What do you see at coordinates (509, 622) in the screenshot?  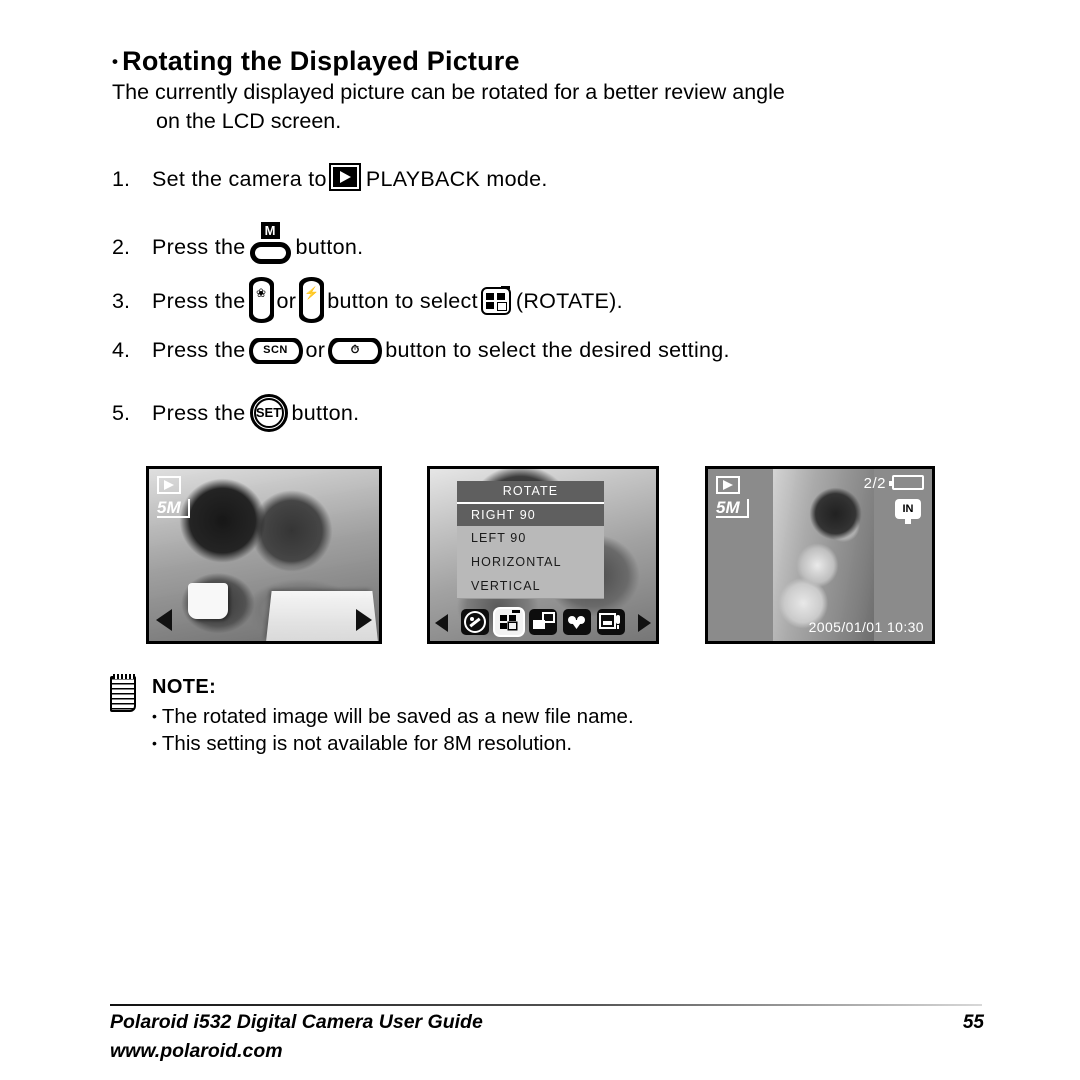 I see `rotate-icon` at bounding box center [509, 622].